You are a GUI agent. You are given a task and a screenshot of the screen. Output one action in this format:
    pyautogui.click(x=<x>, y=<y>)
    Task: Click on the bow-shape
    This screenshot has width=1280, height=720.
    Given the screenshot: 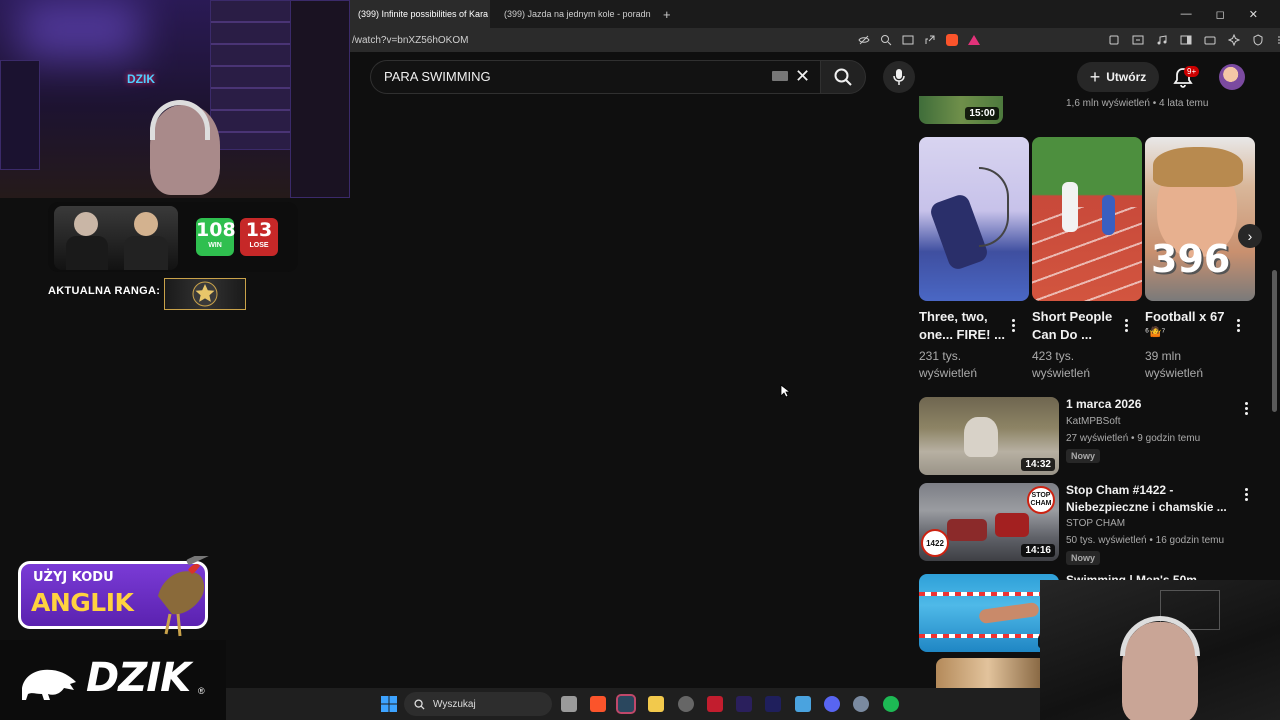 What is the action you would take?
    pyautogui.click(x=994, y=207)
    